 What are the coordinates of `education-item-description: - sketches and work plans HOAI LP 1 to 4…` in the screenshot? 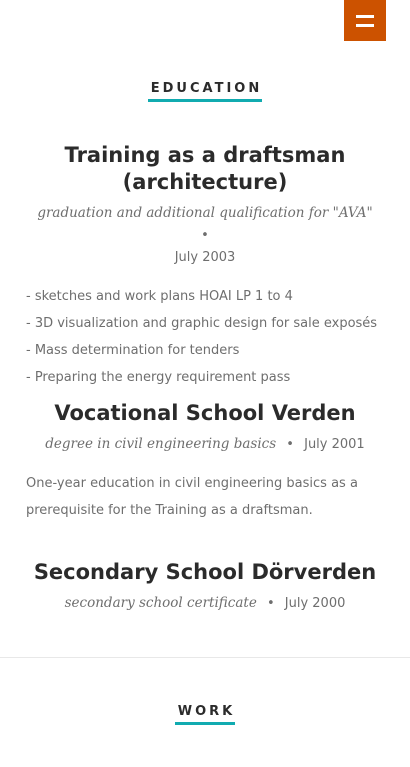 It's located at (205, 337).